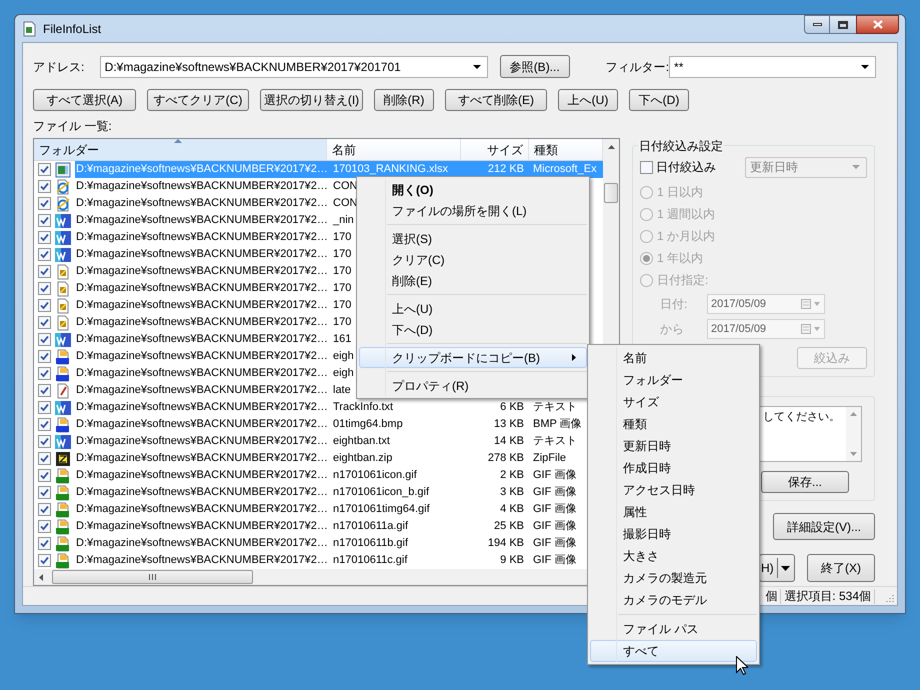 The height and width of the screenshot is (690, 920). What do you see at coordinates (41, 577) in the screenshot?
I see `scroll-left-icon` at bounding box center [41, 577].